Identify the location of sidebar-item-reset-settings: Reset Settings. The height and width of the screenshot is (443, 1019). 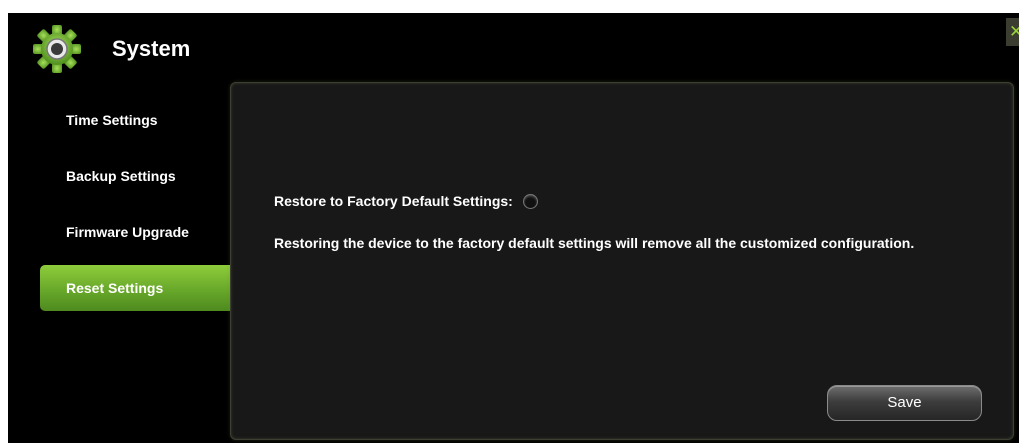
(135, 288).